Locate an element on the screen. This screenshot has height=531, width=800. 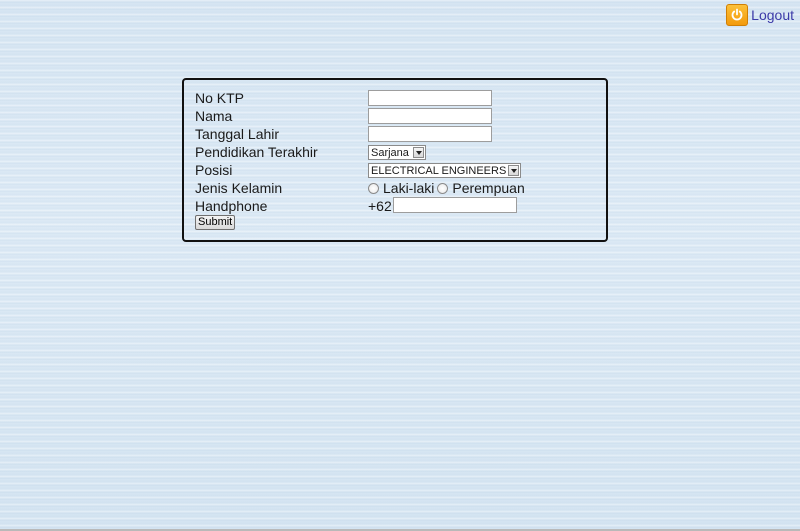
logout-link: Logout is located at coordinates (760, 15).